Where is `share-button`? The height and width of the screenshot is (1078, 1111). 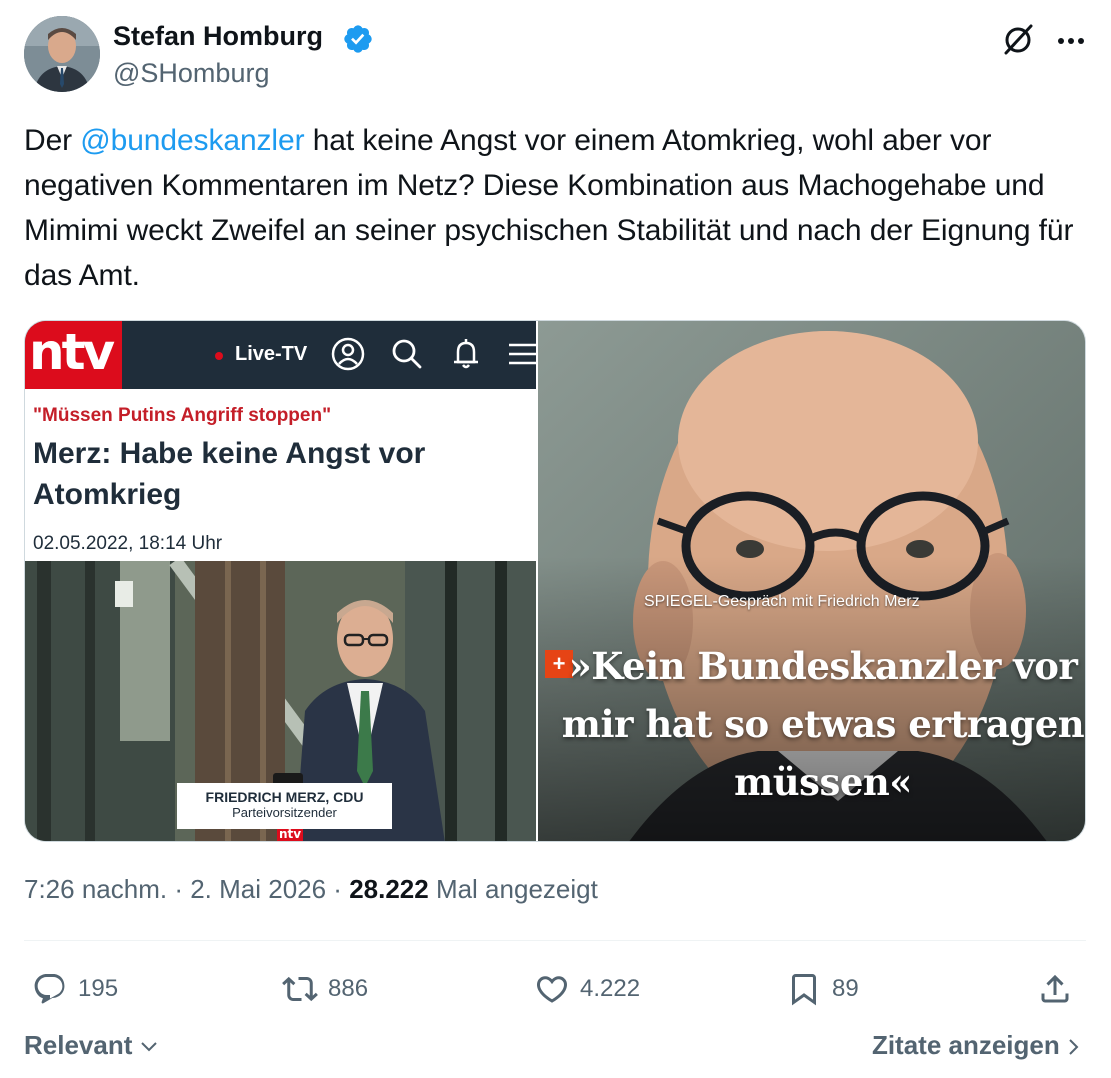 share-button is located at coordinates (1055, 989).